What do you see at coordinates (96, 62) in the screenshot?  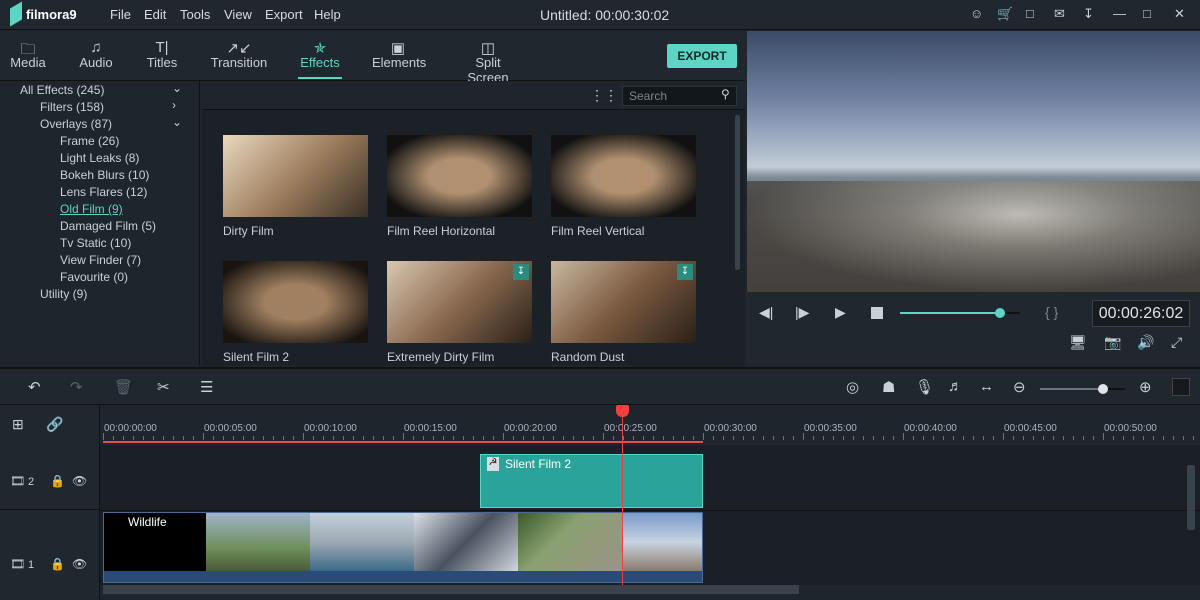 I see `tab-label: Audio` at bounding box center [96, 62].